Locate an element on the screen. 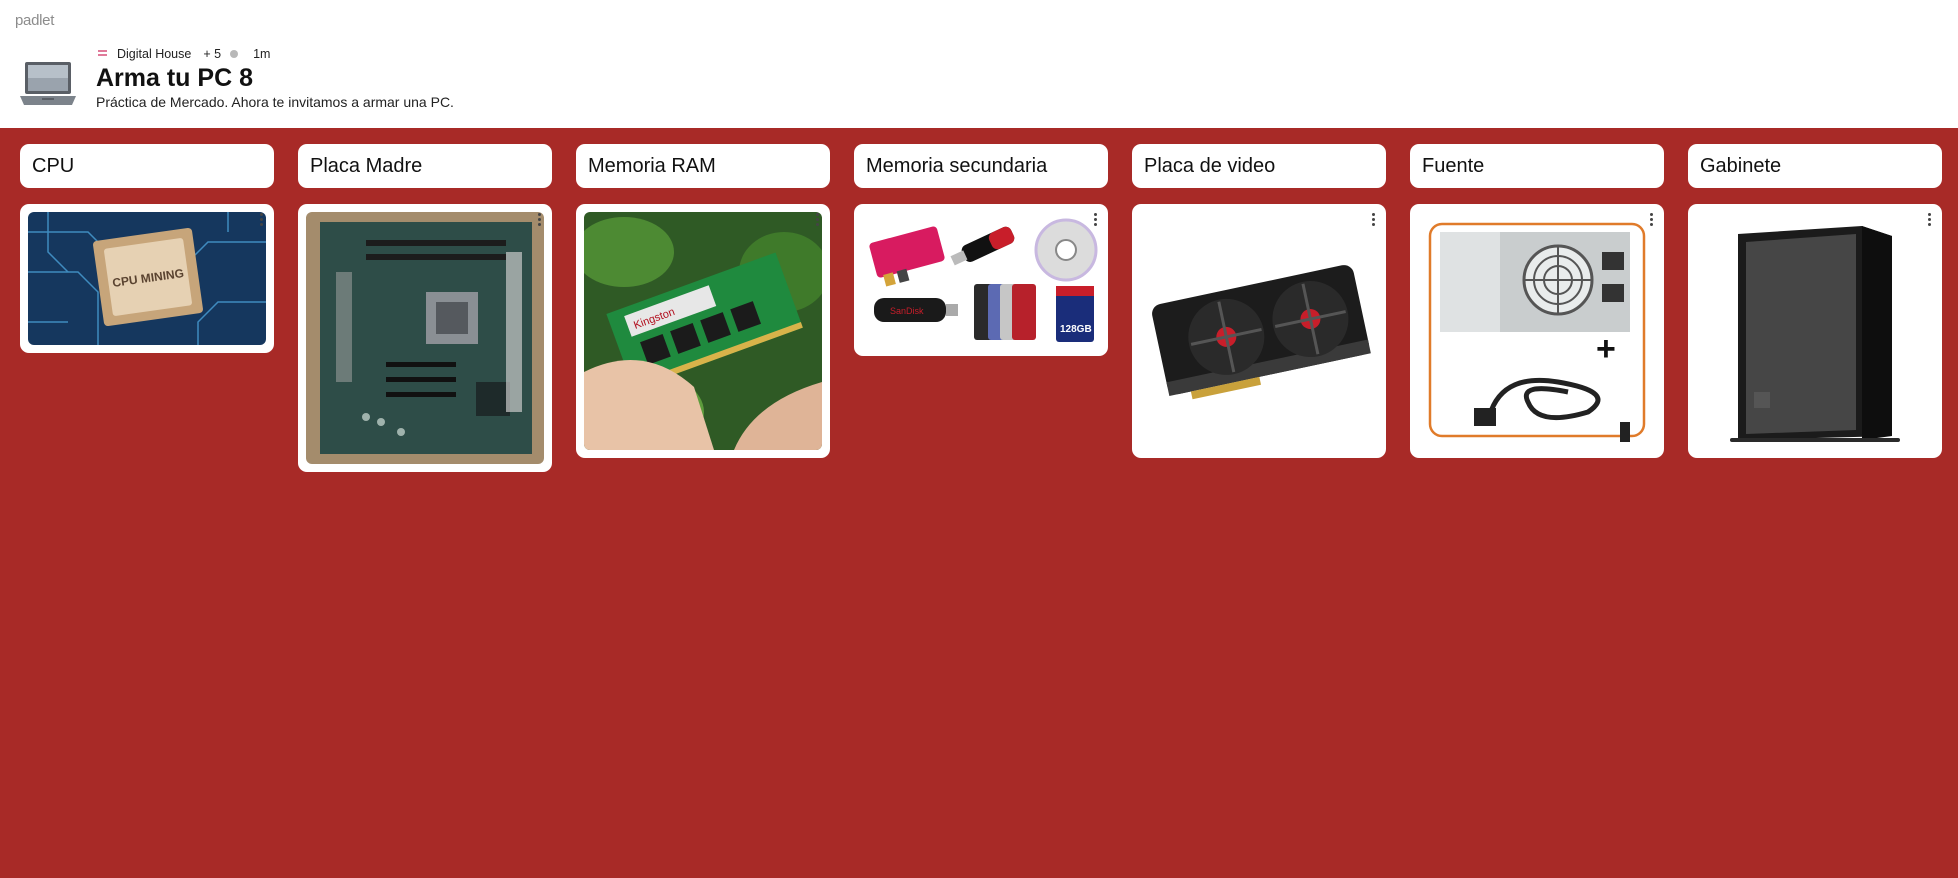  last-updated: 1m is located at coordinates (262, 54).